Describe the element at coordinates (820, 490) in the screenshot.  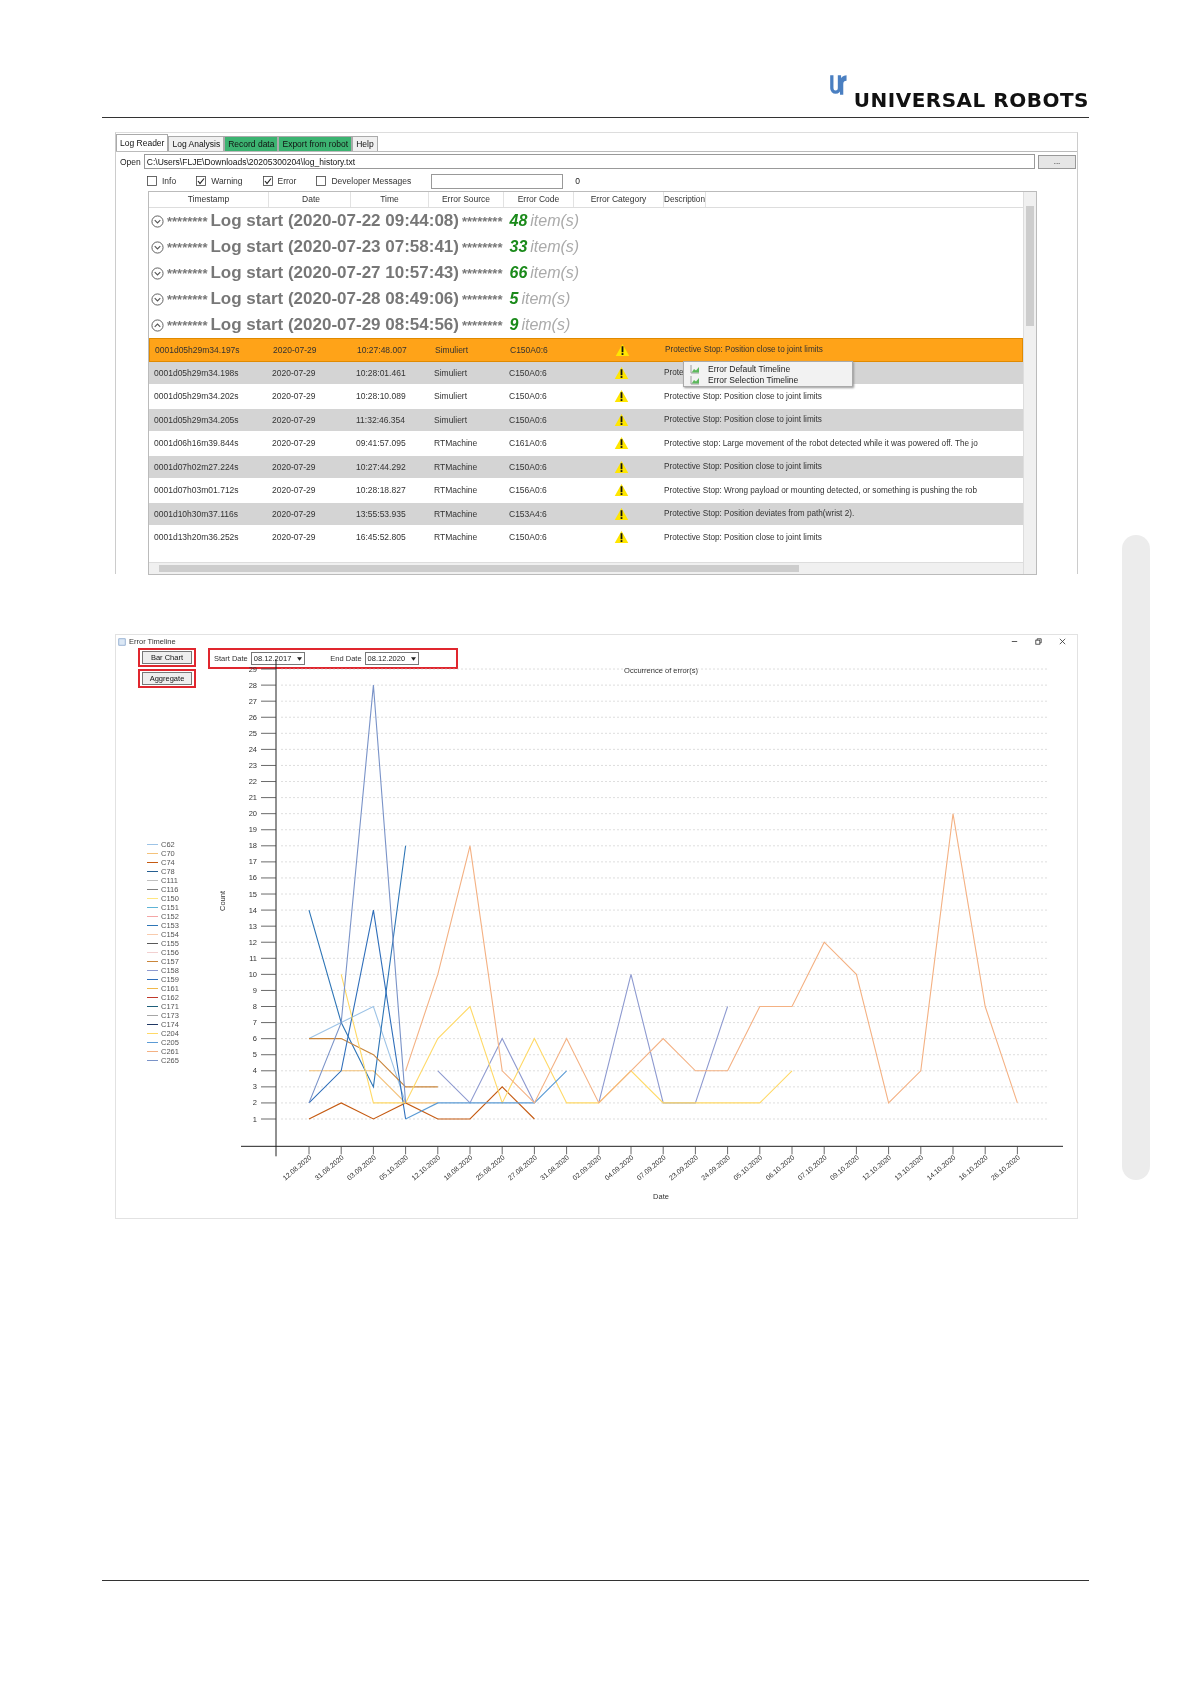
I see `table-cell: Protective Stop: Wrong payload or mounting detected, or something is pushing the rob` at that location.